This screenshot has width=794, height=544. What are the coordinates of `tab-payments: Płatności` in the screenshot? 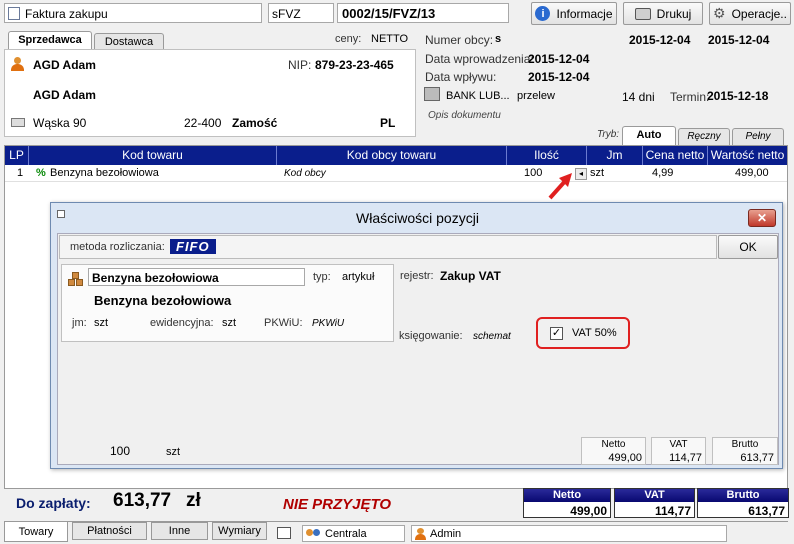 It's located at (109, 531).